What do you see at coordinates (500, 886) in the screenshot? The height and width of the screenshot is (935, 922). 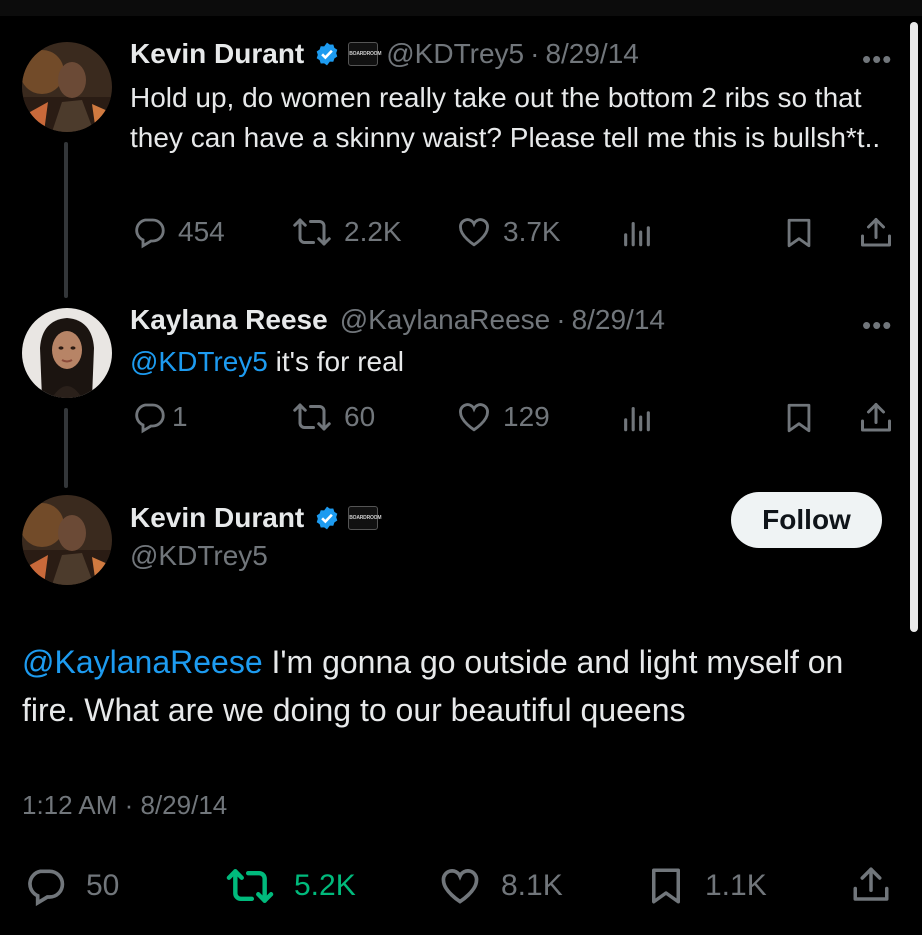 I see `like-button: 8.1K` at bounding box center [500, 886].